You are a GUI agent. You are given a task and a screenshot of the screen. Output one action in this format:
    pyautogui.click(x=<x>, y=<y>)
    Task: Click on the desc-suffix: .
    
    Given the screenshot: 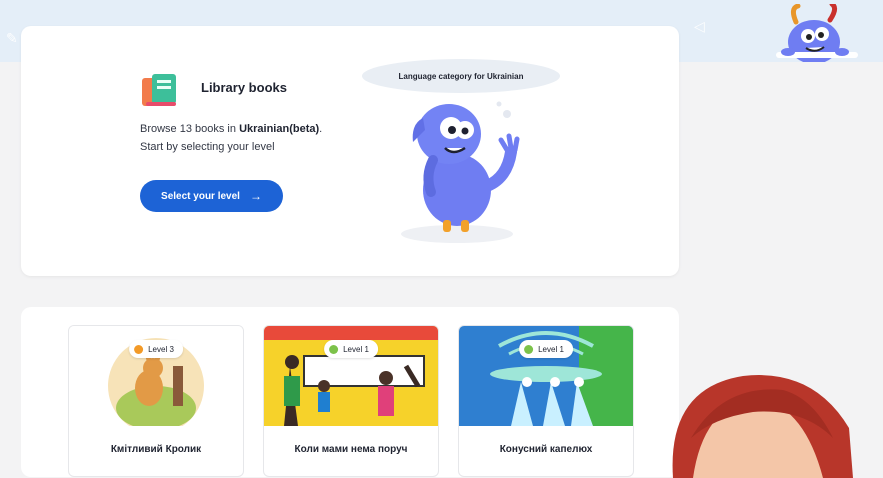 What is the action you would take?
    pyautogui.click(x=321, y=129)
    